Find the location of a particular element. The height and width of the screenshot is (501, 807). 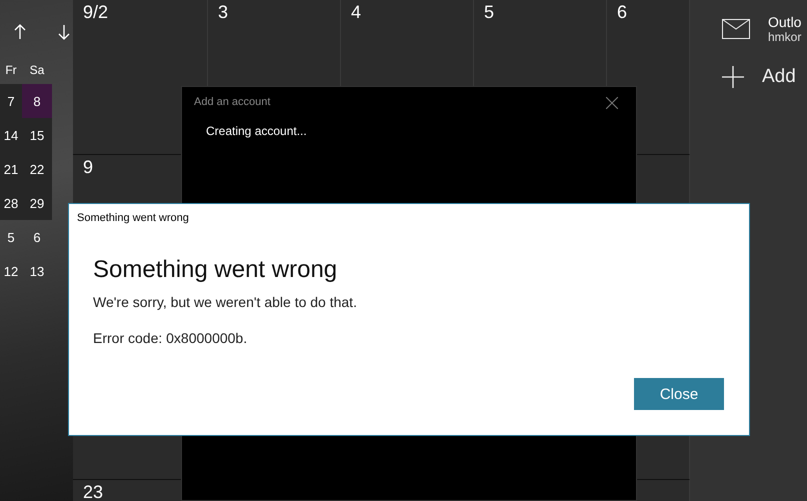

date-label: 23 is located at coordinates (93, 491).